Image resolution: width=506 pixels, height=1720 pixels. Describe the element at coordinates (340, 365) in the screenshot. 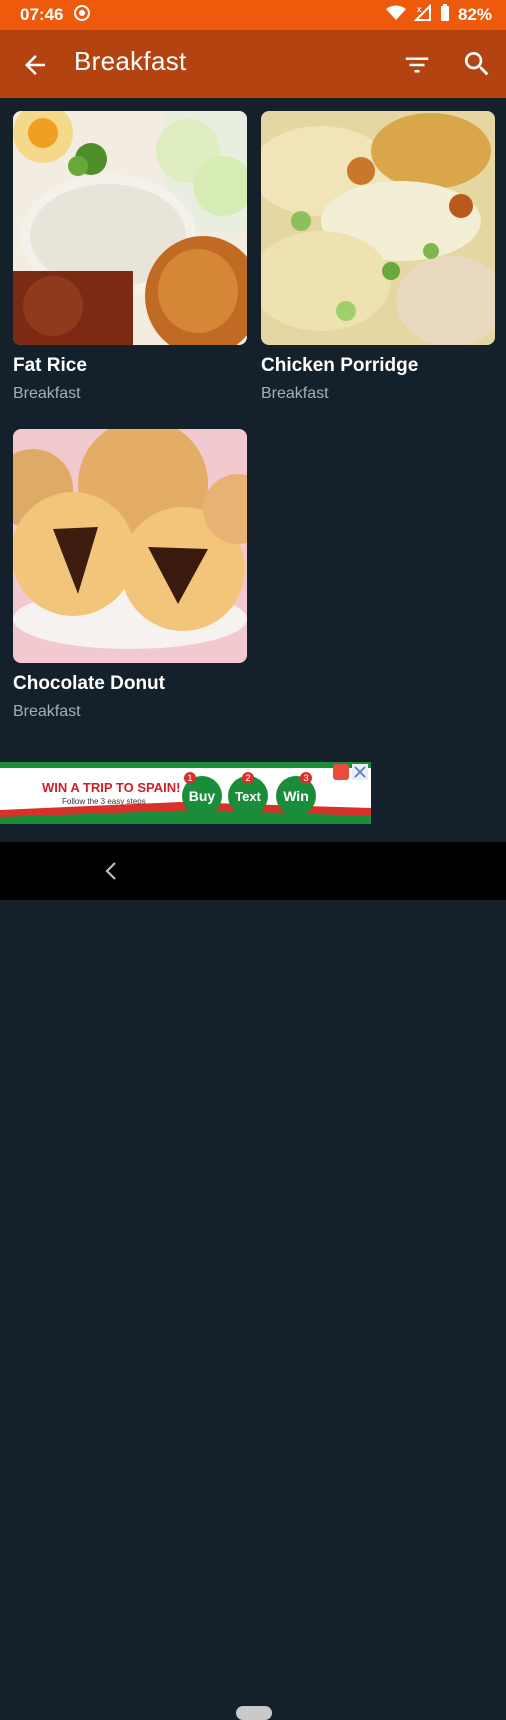

I see `recipe-name: Chicken Porridge` at that location.